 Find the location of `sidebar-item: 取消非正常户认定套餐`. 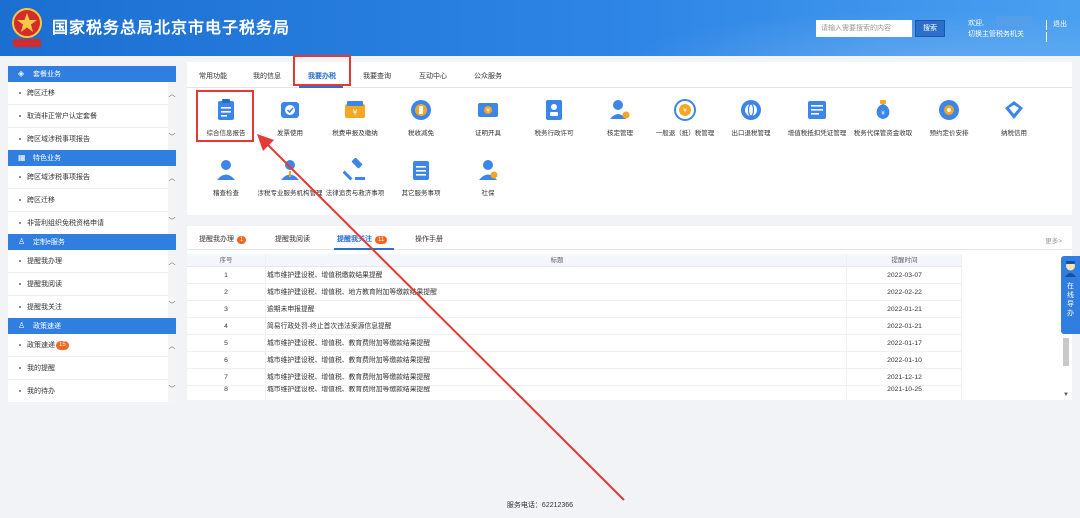

sidebar-item: 取消非正常户认定套餐 is located at coordinates (92, 116).